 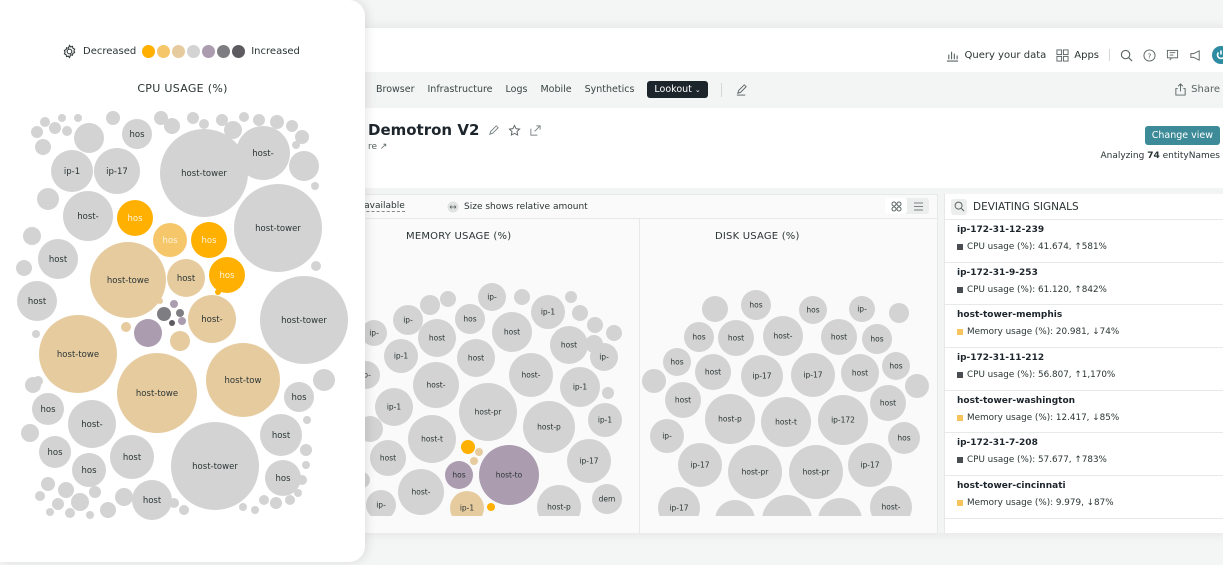 I want to click on feedback-icon, so click(x=1172, y=55).